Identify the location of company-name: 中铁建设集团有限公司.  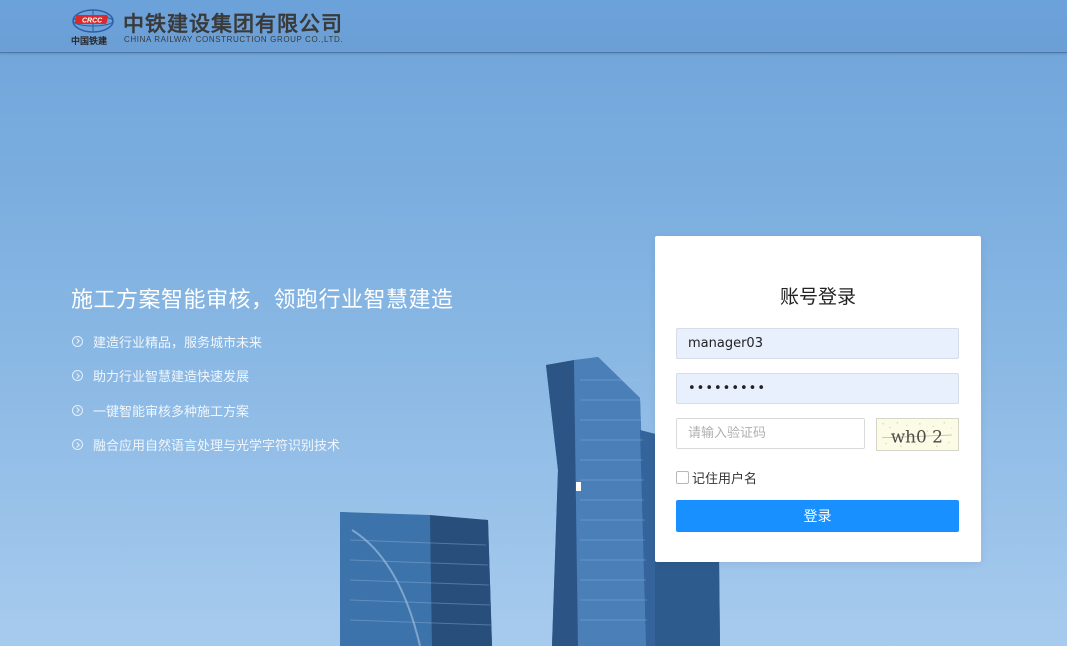
(233, 24).